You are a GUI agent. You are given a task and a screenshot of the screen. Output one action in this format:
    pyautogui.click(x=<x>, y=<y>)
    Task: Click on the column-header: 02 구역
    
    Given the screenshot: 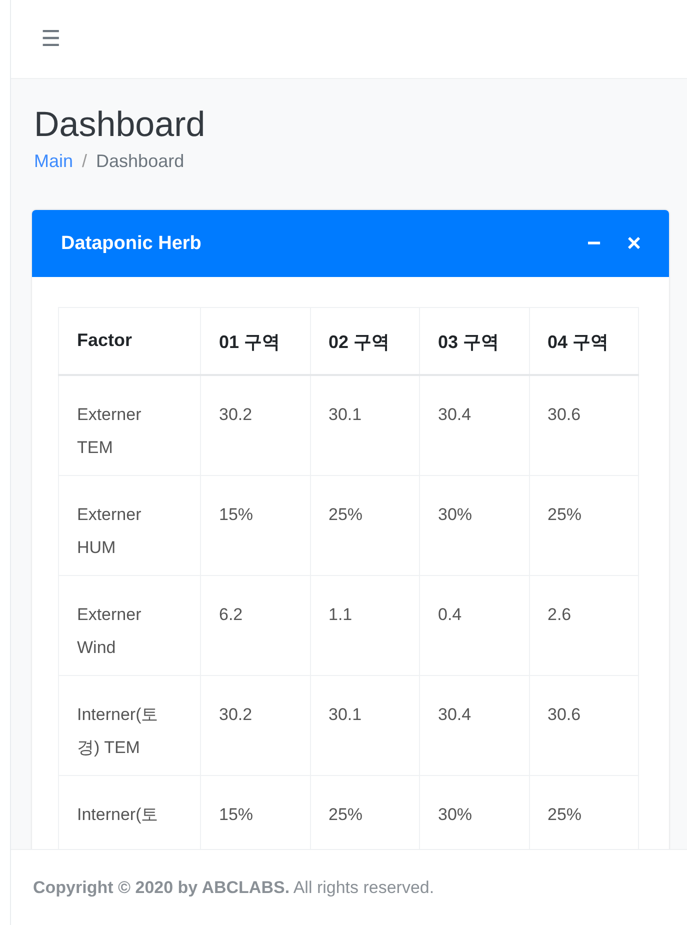 What is the action you would take?
    pyautogui.click(x=359, y=342)
    